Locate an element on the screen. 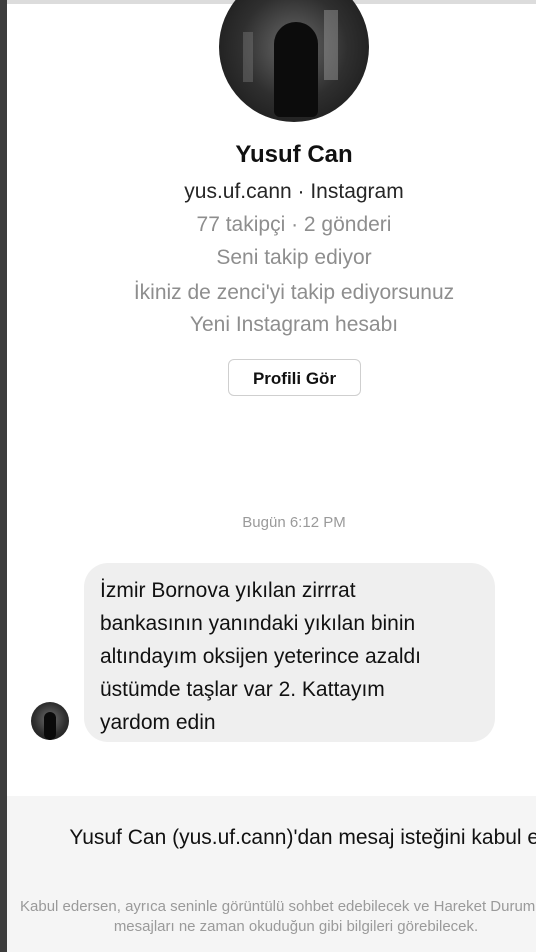 Image resolution: width=536 pixels, height=952 pixels. mutual-follow-note: İkiniz de zenci'yi takip ediyorsunuz is located at coordinates (294, 292).